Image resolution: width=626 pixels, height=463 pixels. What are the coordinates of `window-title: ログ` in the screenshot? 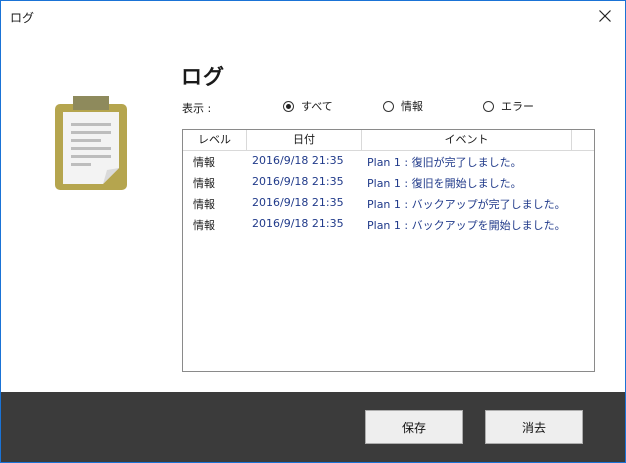 It's located at (22, 18).